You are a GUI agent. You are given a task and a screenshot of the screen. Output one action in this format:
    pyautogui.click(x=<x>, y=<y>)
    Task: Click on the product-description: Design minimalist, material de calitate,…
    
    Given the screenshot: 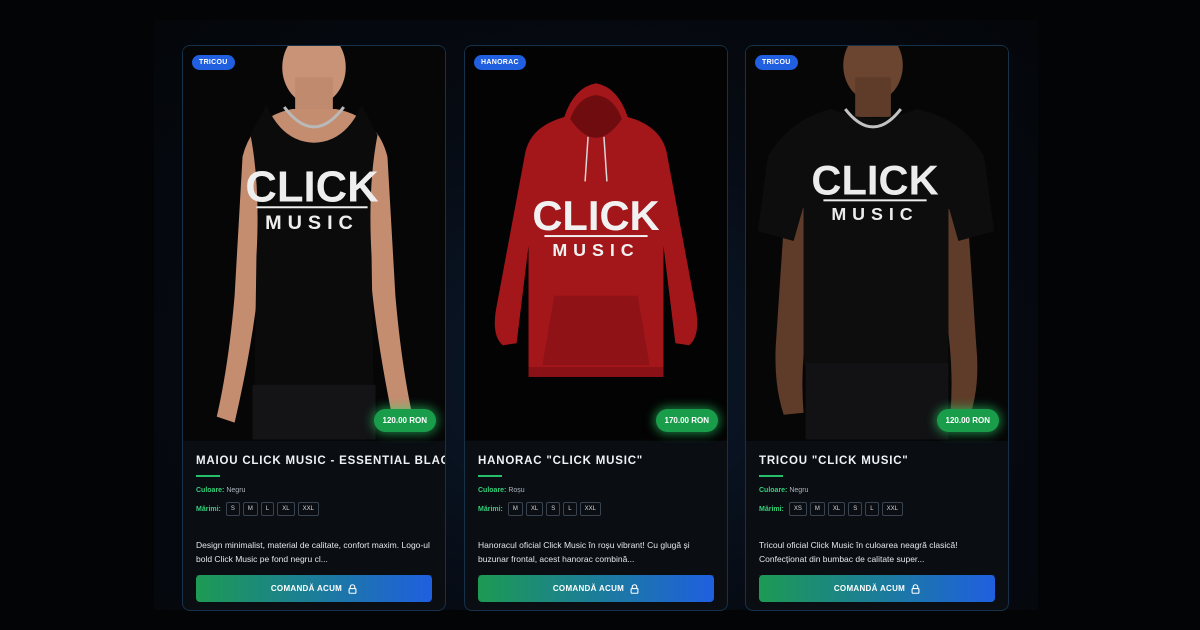 What is the action you would take?
    pyautogui.click(x=313, y=552)
    